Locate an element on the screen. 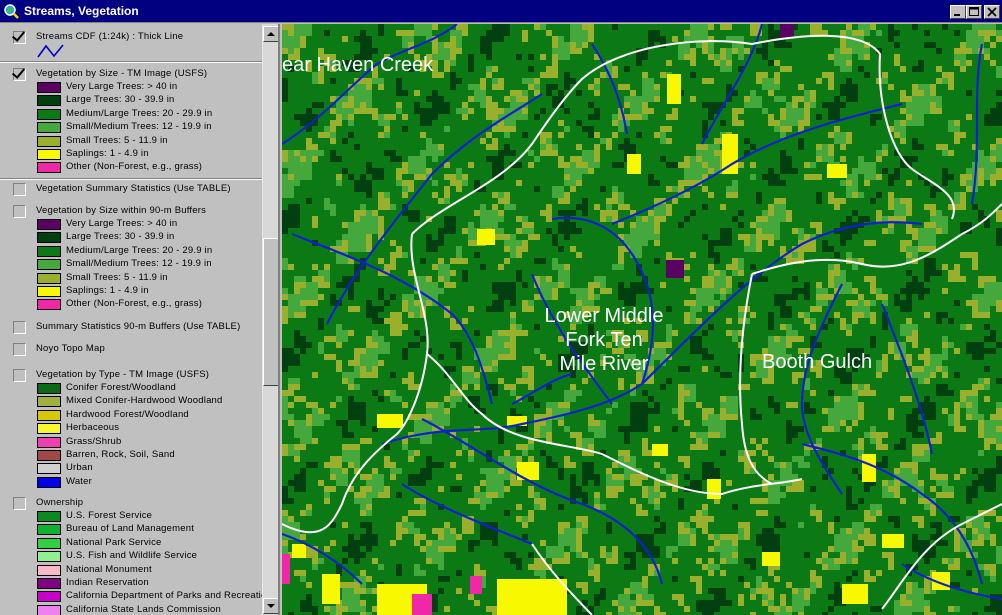 This screenshot has height=615, width=1002. legend-item-label: Bureau of Land Management is located at coordinates (130, 529).